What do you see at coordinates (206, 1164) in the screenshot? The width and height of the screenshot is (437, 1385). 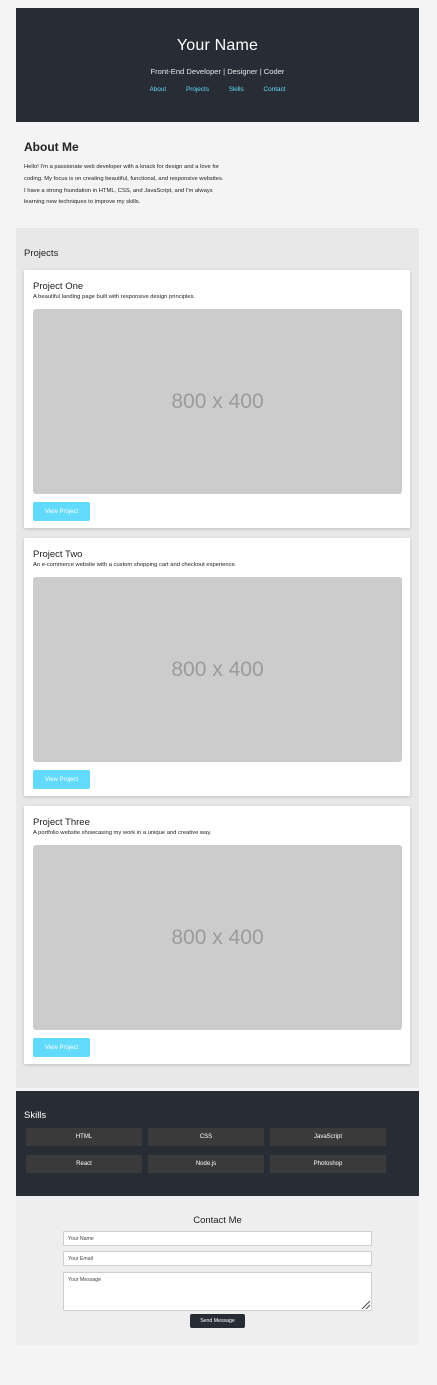 I see `skill-chip-nodejs: Node.js` at bounding box center [206, 1164].